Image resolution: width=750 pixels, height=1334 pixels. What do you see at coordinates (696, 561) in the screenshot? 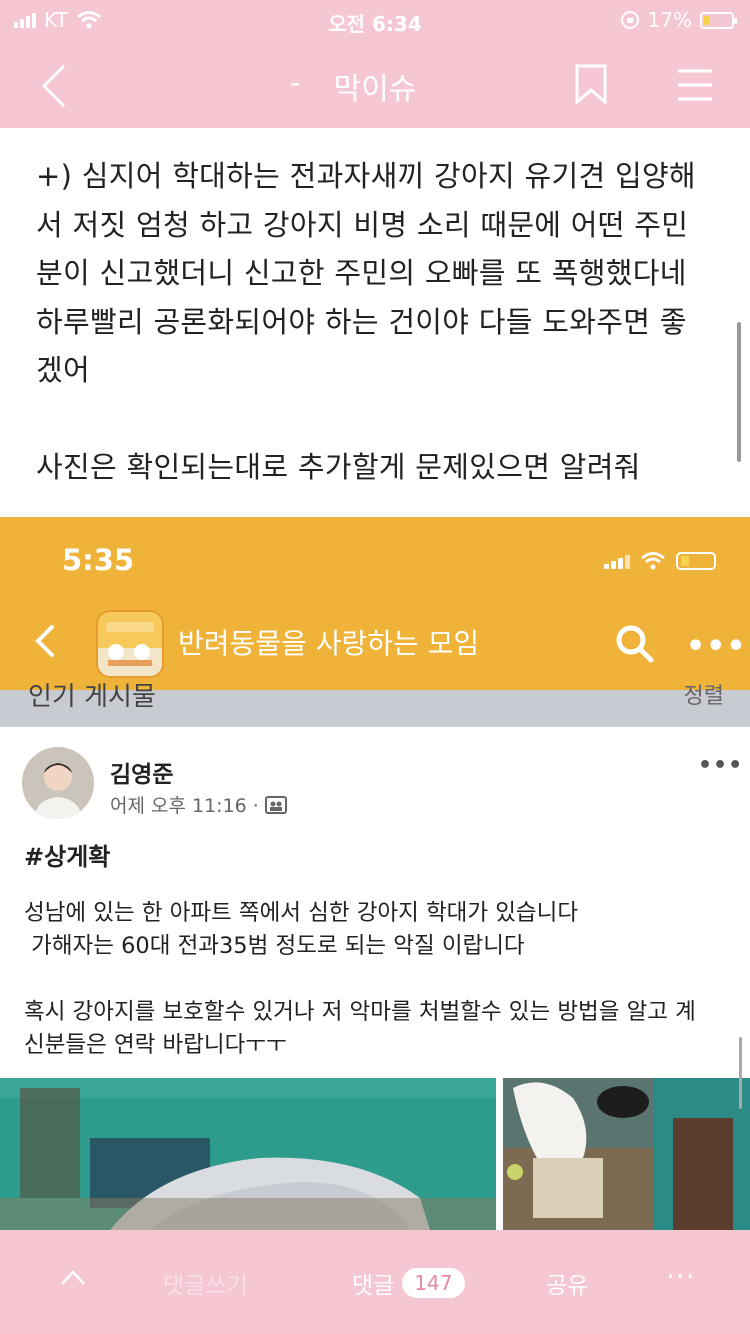
I see `embedded-battery-icon` at bounding box center [696, 561].